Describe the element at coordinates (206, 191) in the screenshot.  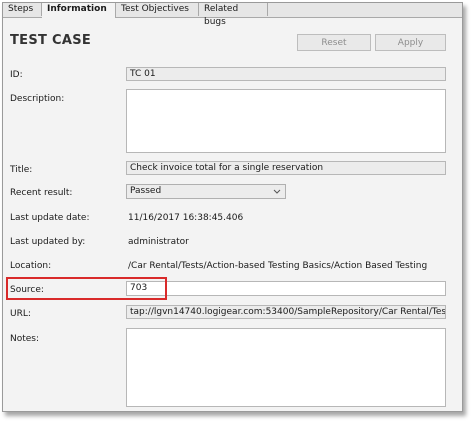
I see `recent-result-select: Passed` at that location.